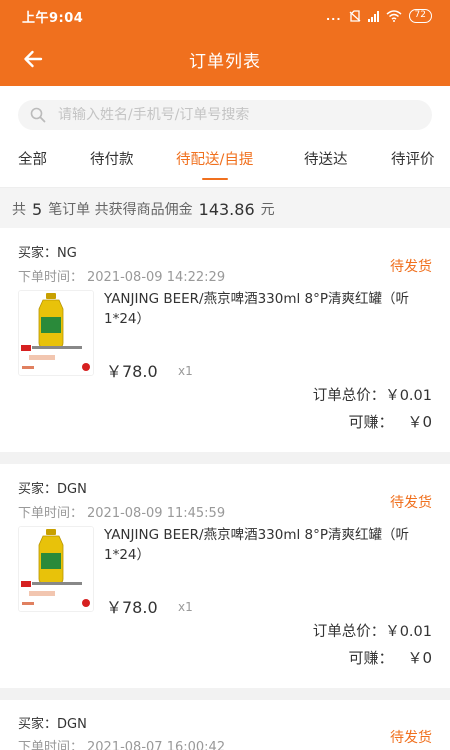 Image resolution: width=450 pixels, height=750 pixels. I want to click on search-input, so click(223, 115).